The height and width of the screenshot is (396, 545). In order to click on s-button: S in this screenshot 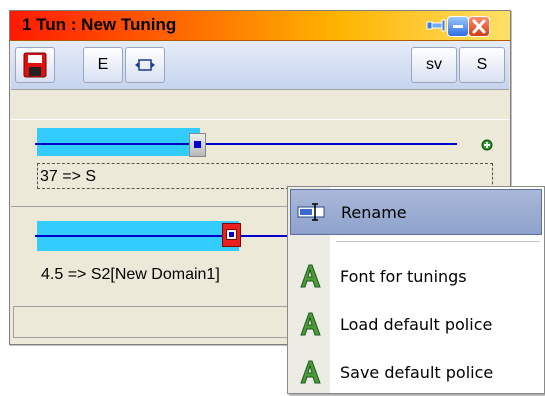, I will do `click(482, 65)`.